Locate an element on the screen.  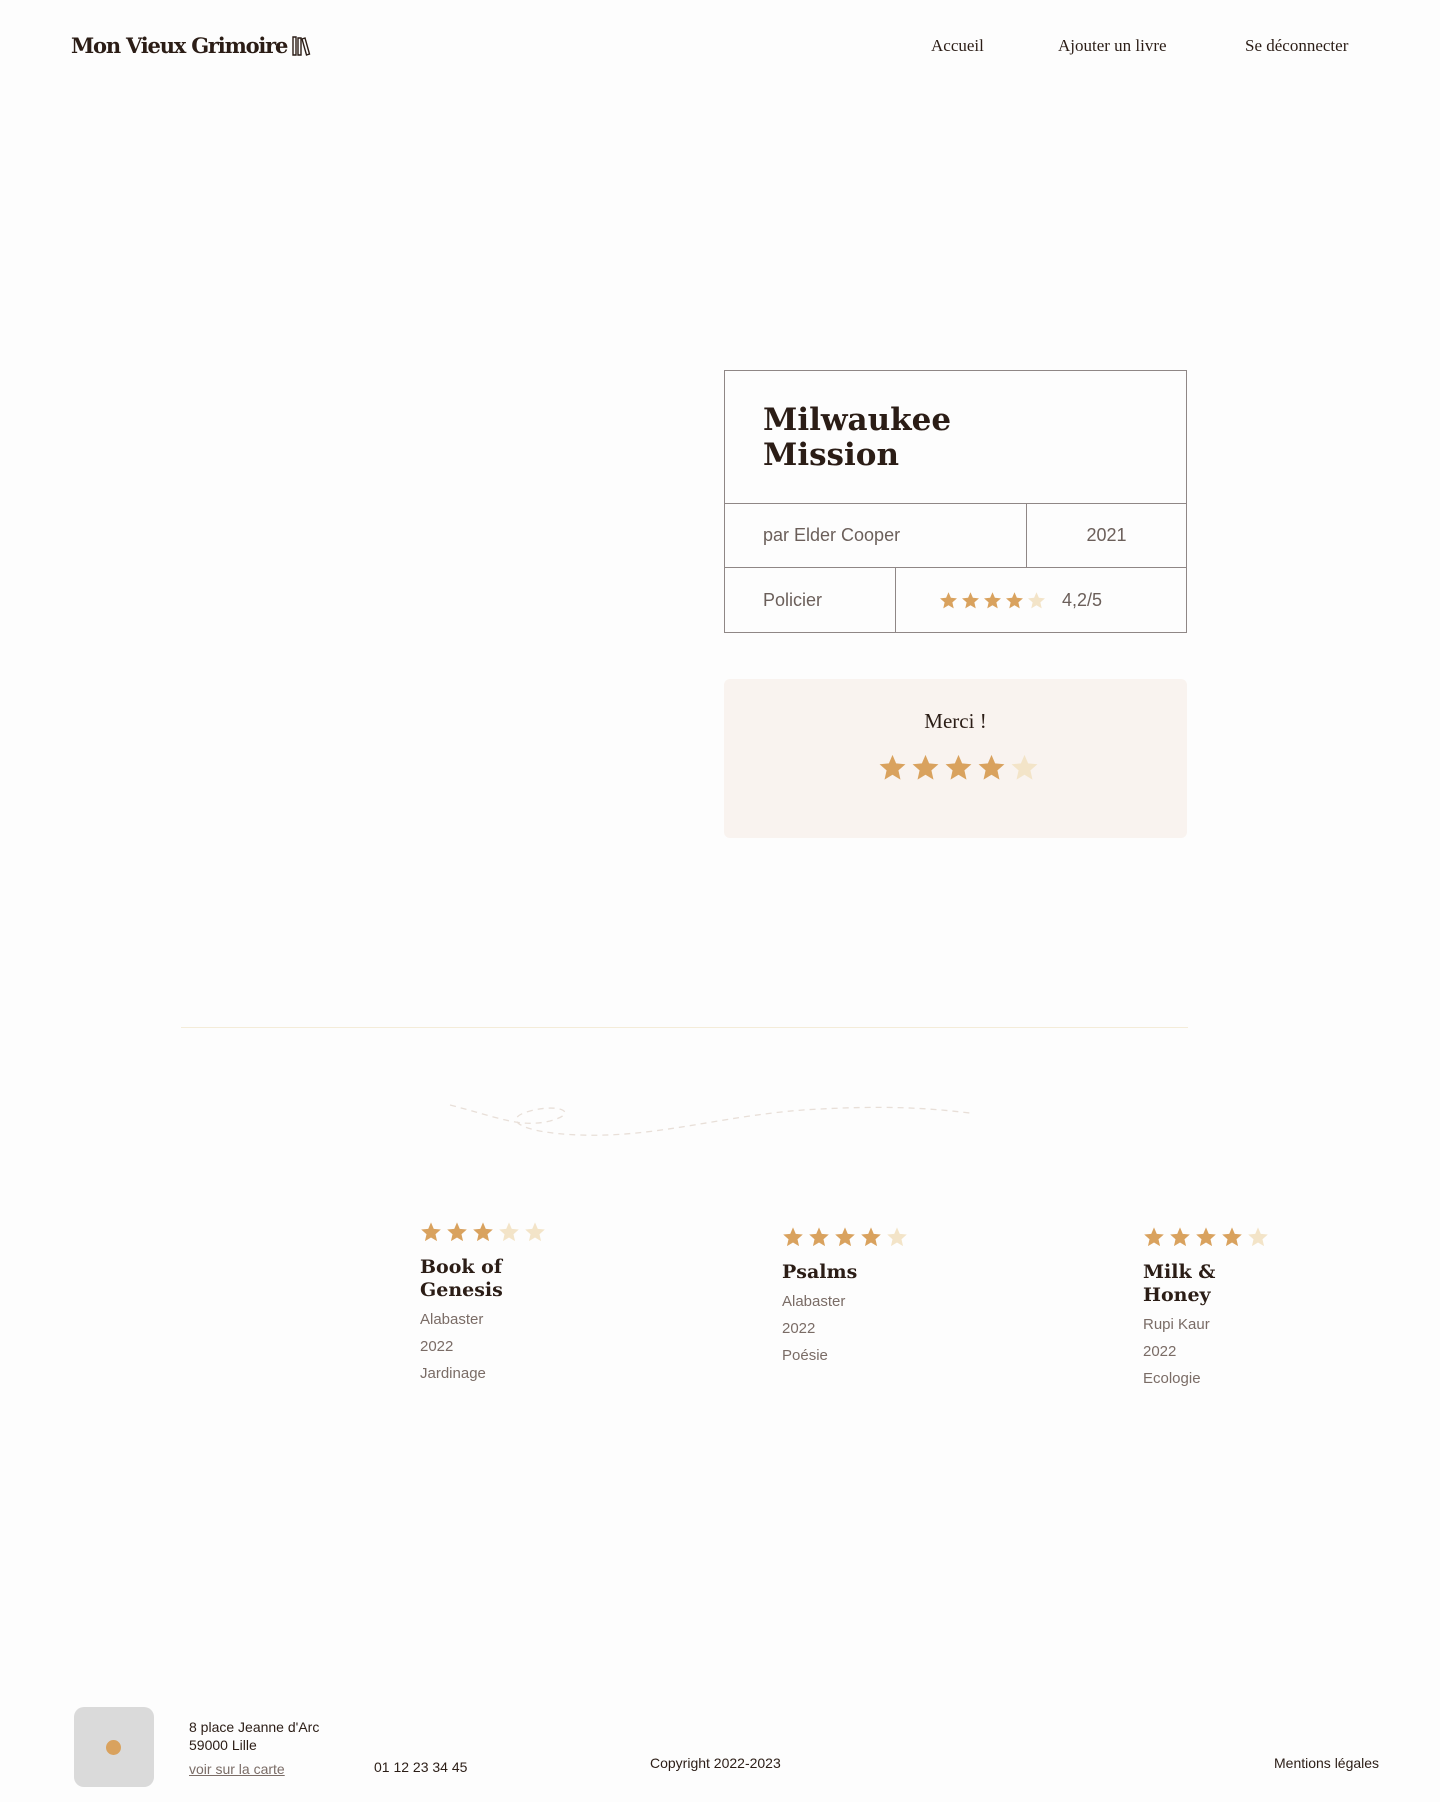
book-year: 2021 is located at coordinates (1106, 535).